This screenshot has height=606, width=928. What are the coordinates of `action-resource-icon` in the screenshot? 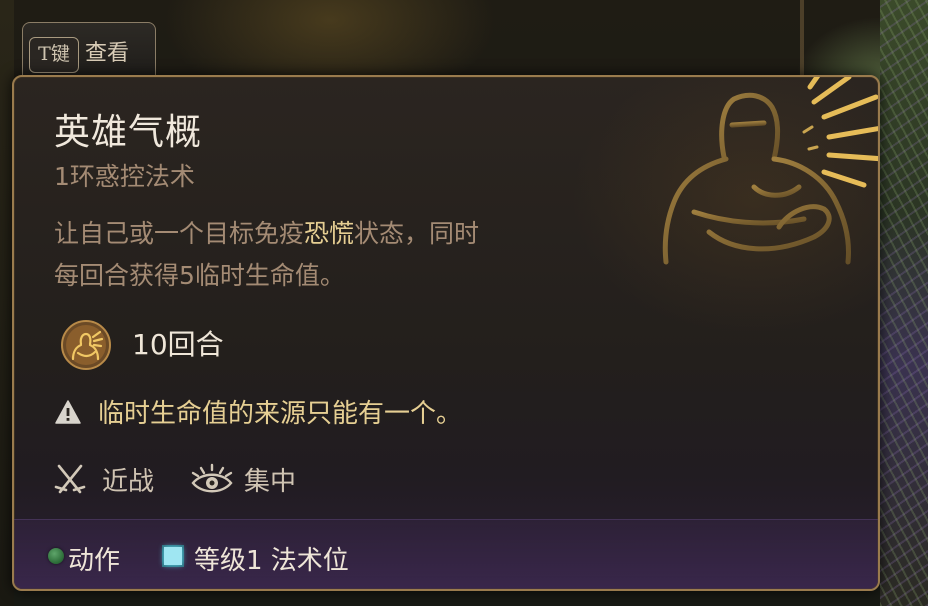 It's located at (56, 556).